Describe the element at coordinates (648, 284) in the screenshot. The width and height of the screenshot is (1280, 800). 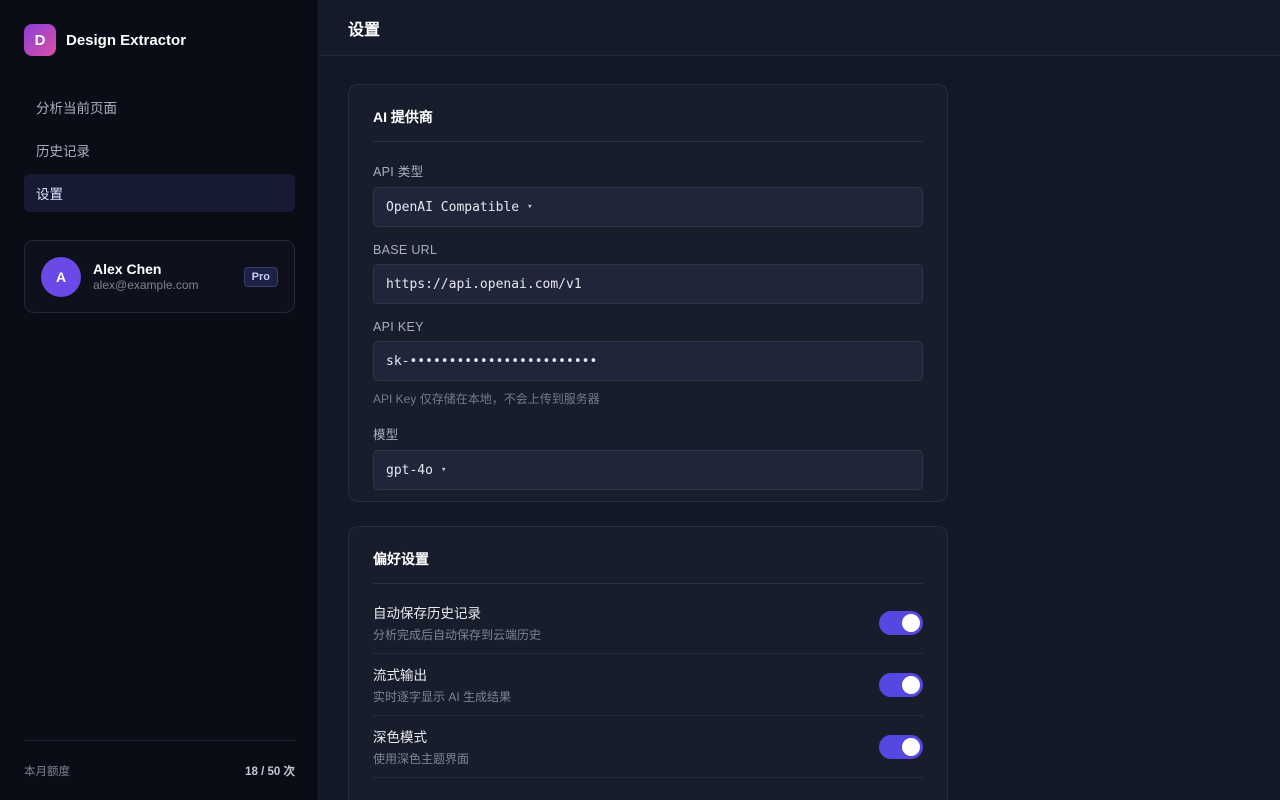
I see `base-url-input: https://api.openai.com/v1` at that location.